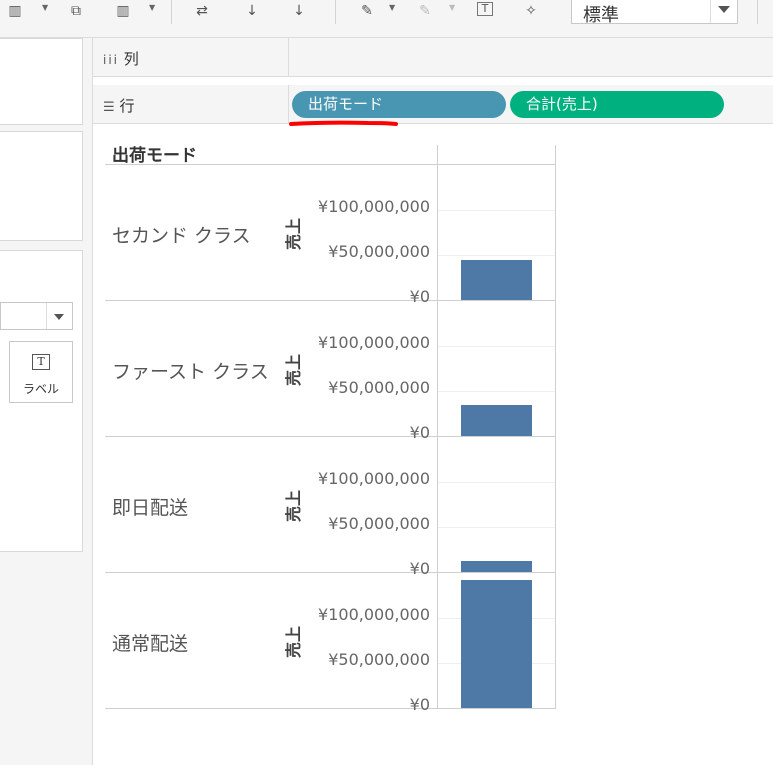 The height and width of the screenshot is (765, 773). Describe the element at coordinates (121, 58) in the screenshot. I see `columns-shelf-label: iii 列` at that location.